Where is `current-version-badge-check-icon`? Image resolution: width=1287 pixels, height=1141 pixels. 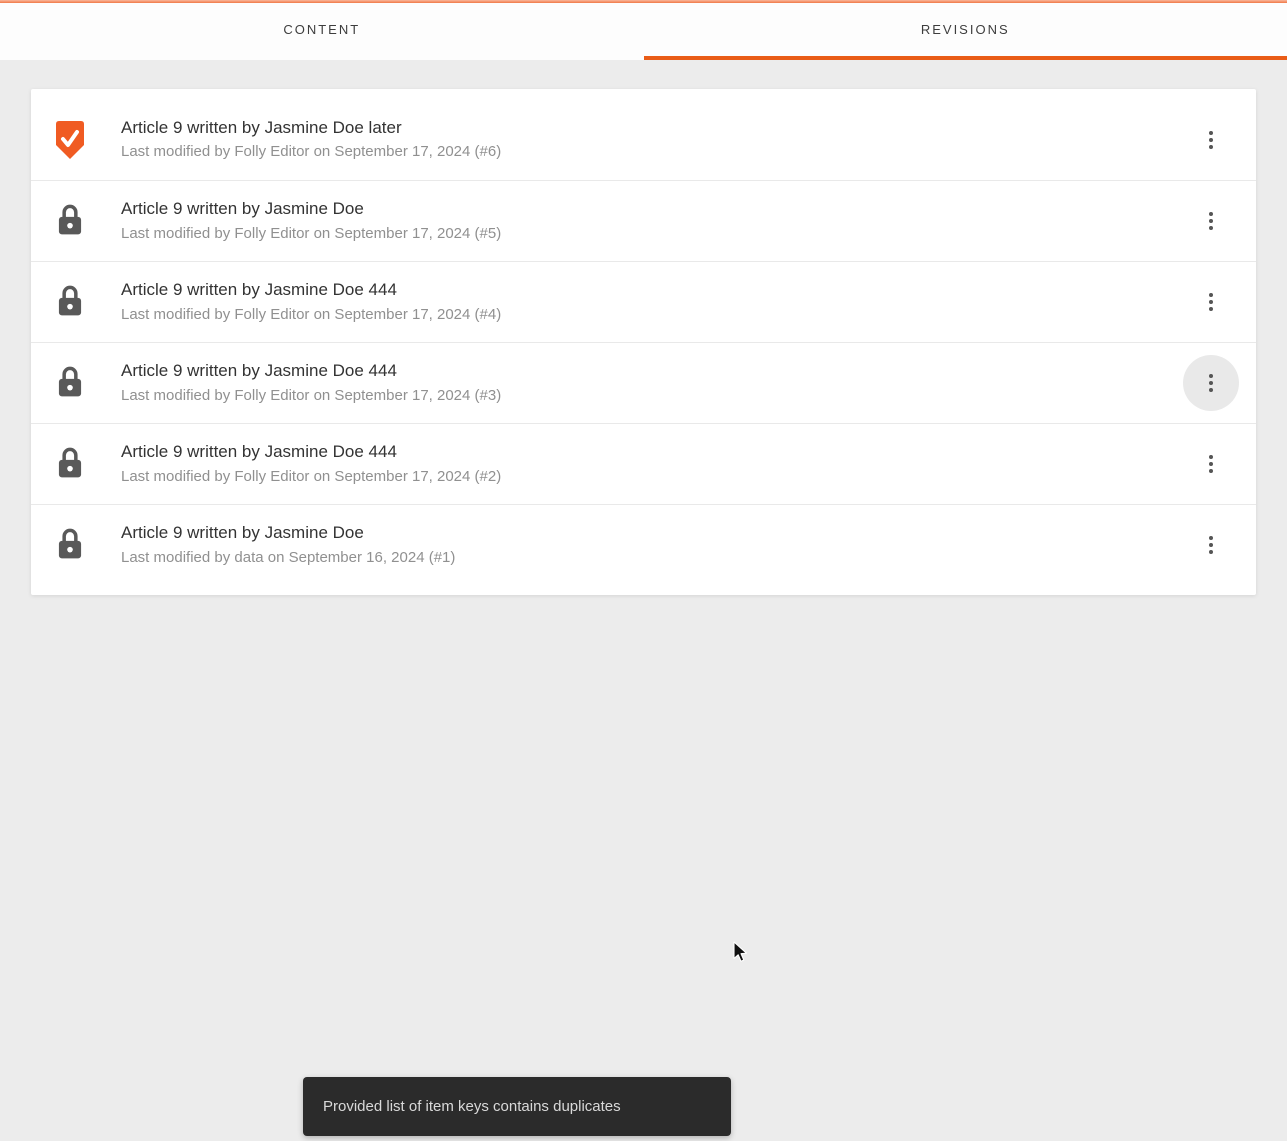
current-version-badge-check-icon is located at coordinates (70, 140).